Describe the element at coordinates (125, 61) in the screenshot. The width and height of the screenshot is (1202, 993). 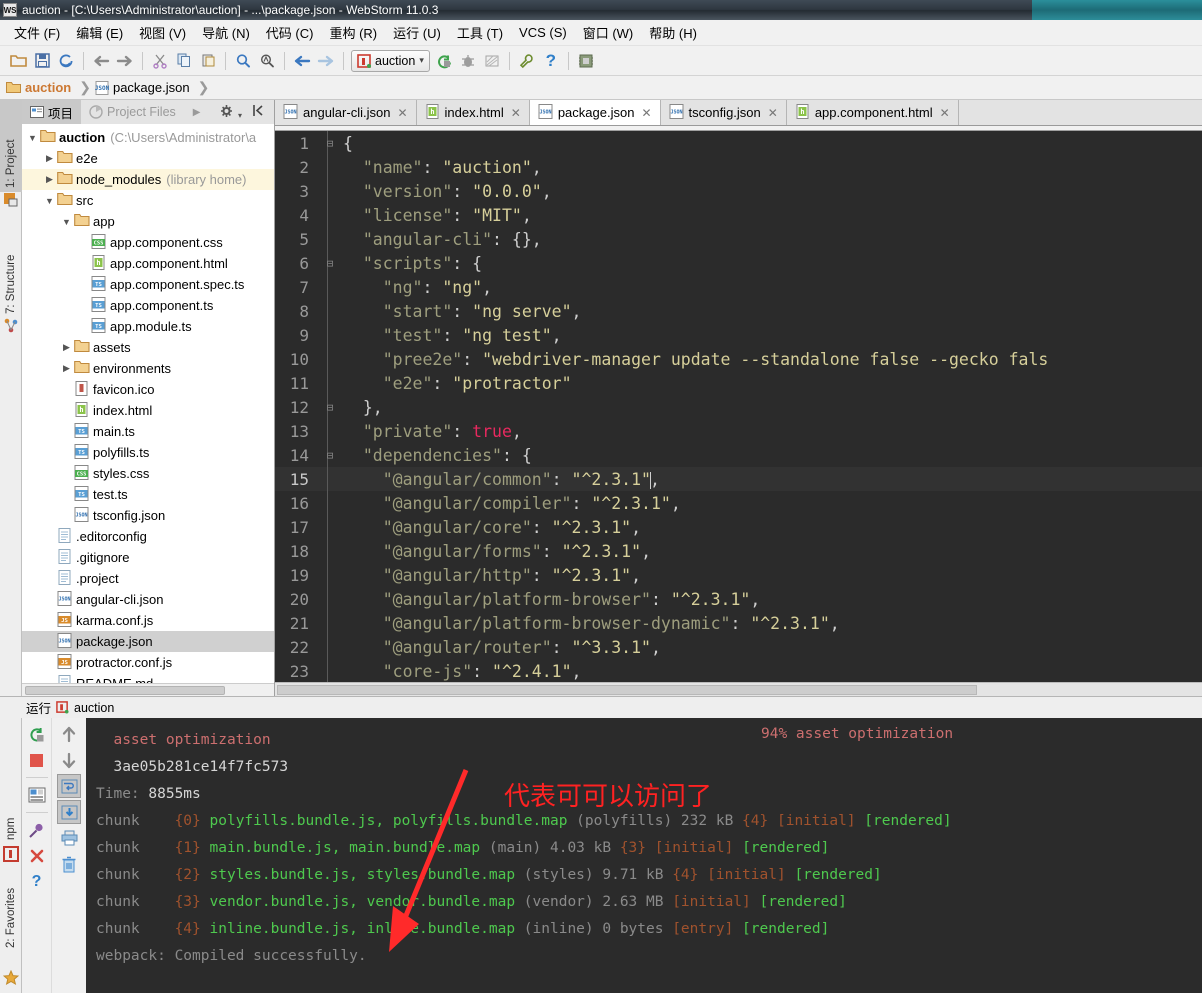
I see `redo-icon` at that location.